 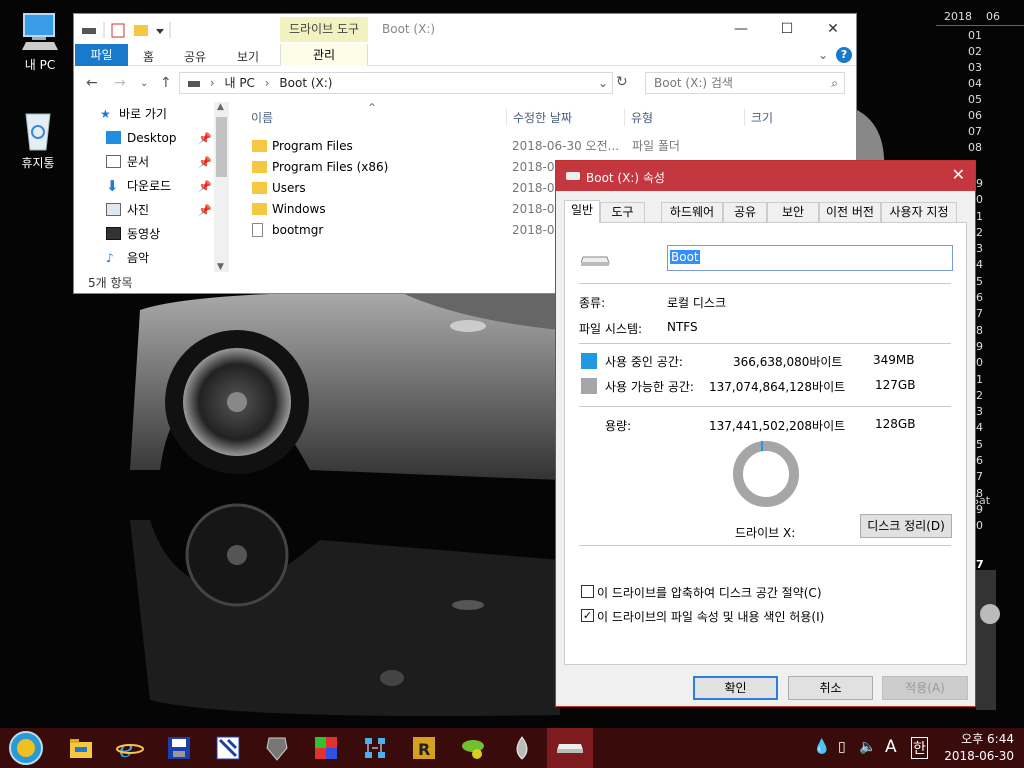 I want to click on explorer-title-bar: 드라이브 도구 Boot (X:) — ☐ ✕, so click(x=465, y=29).